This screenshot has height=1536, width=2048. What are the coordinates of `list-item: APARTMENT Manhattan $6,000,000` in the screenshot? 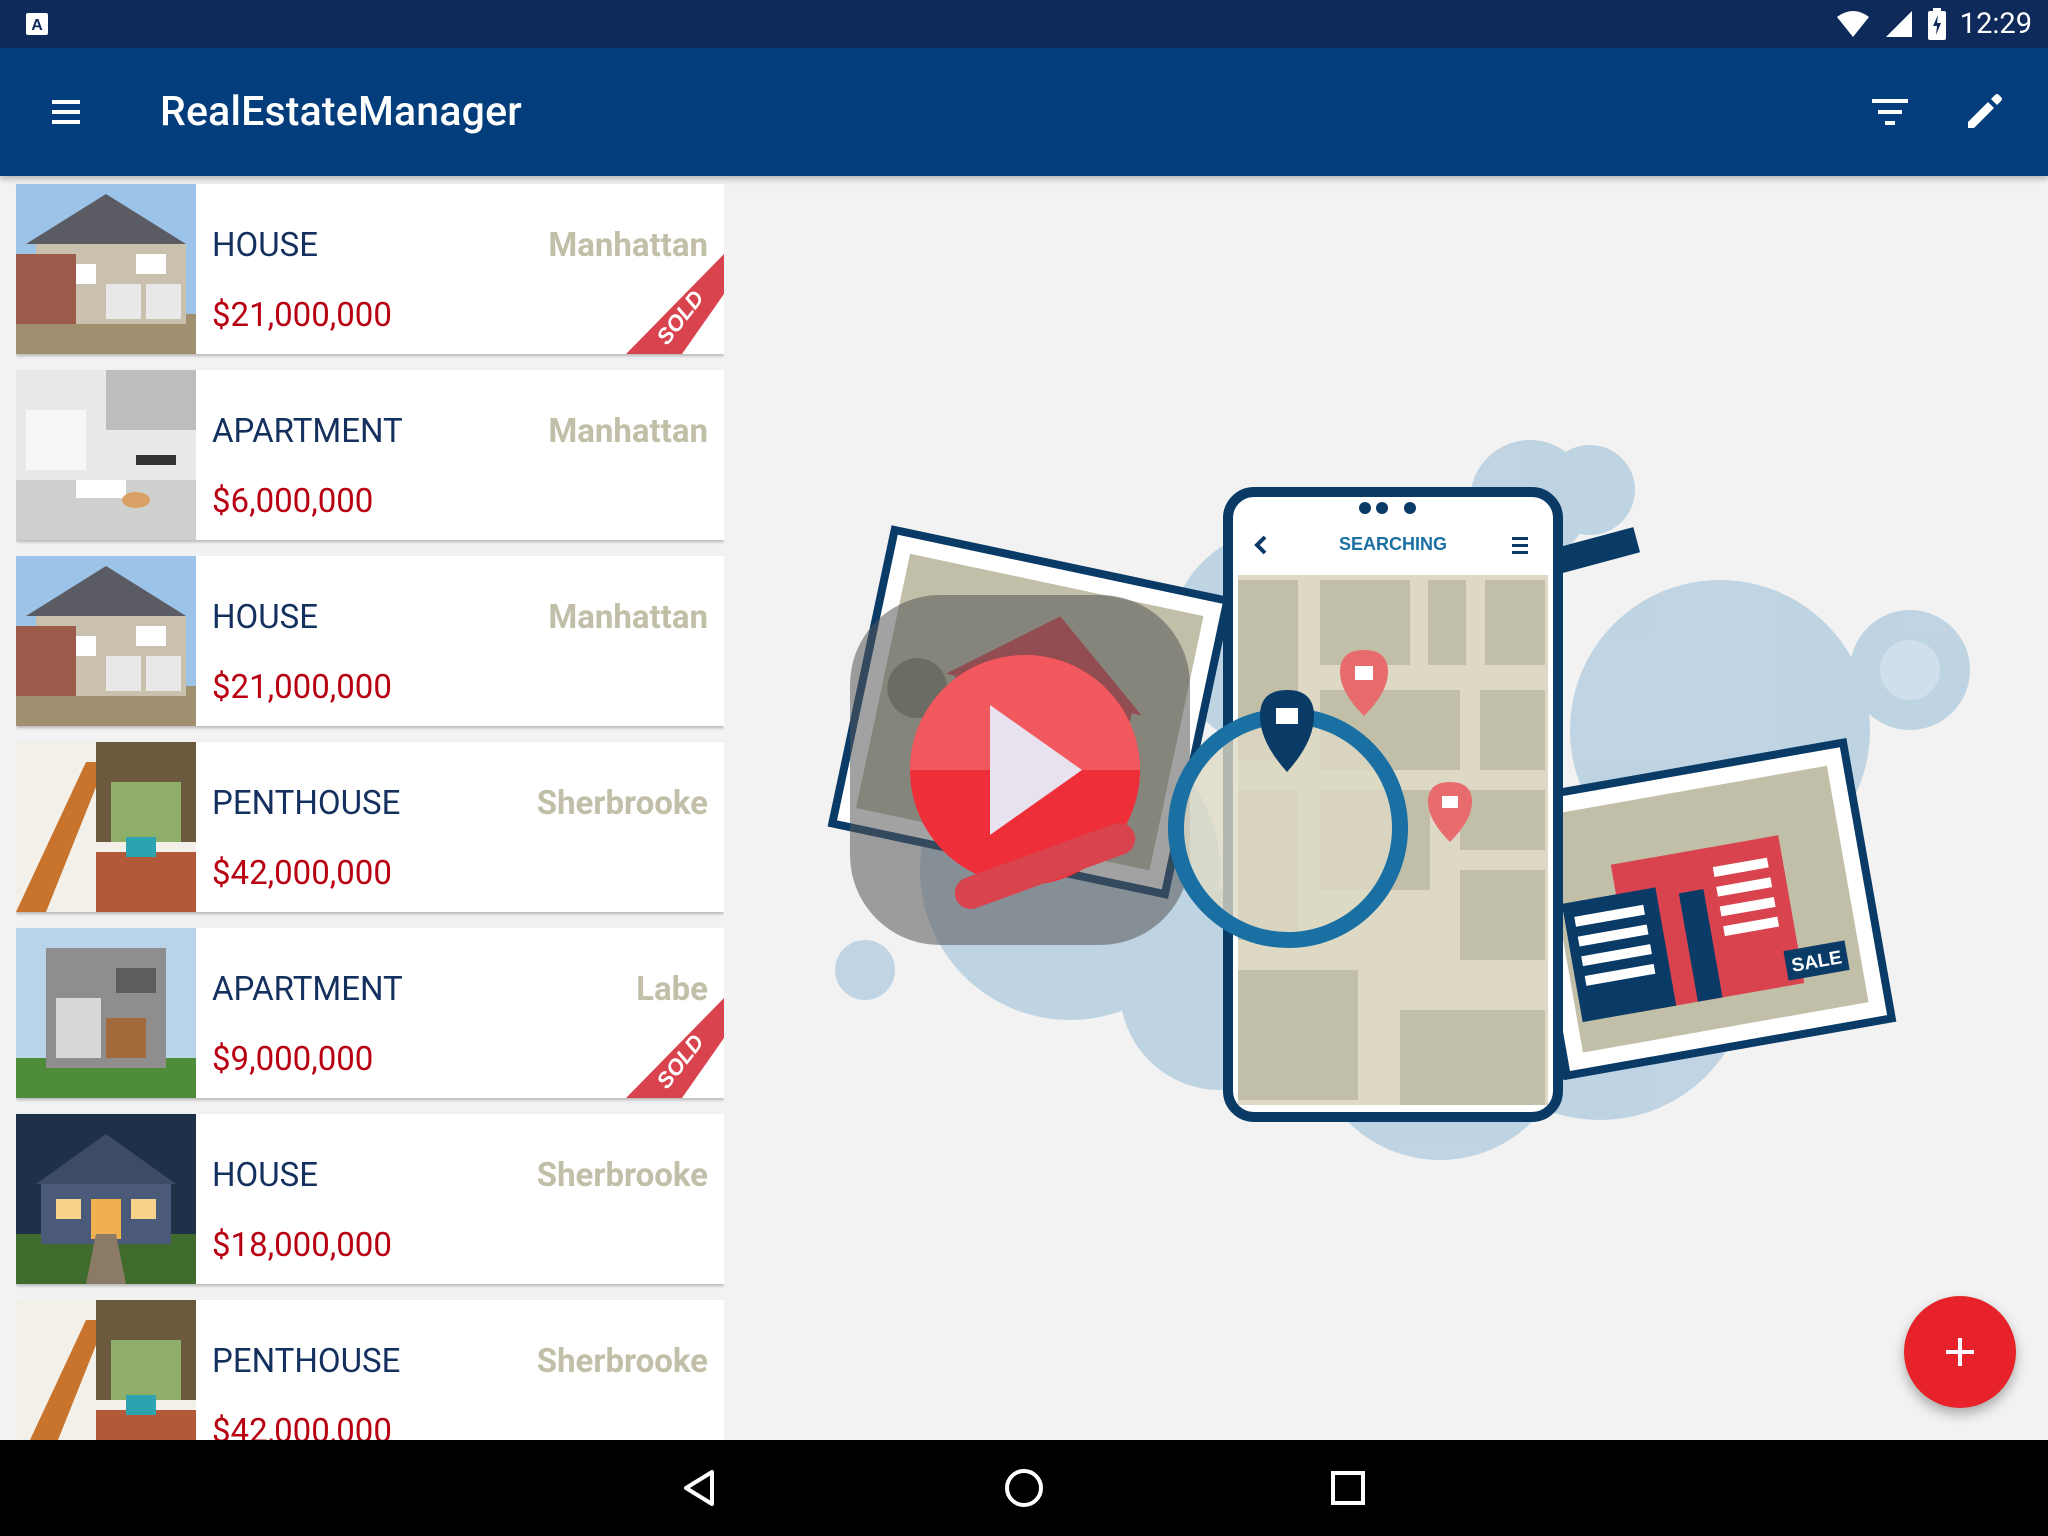 It's located at (370, 455).